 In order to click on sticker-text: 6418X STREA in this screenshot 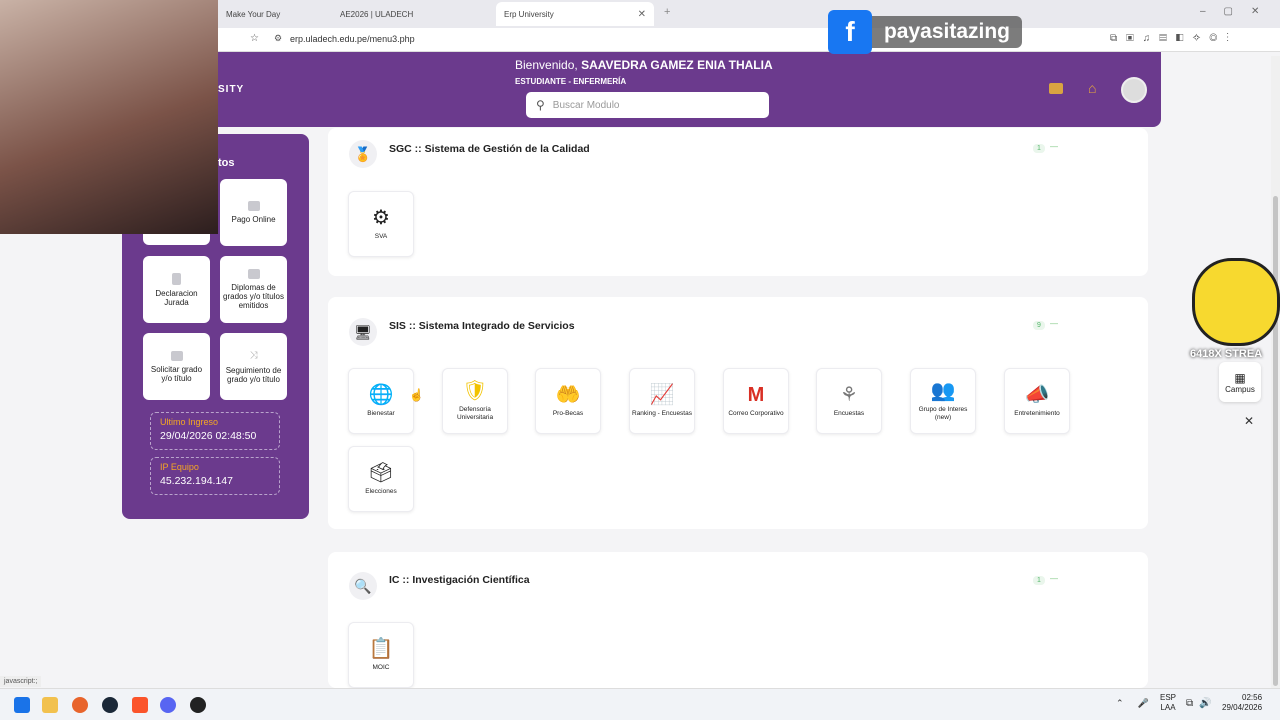, I will do `click(1226, 354)`.